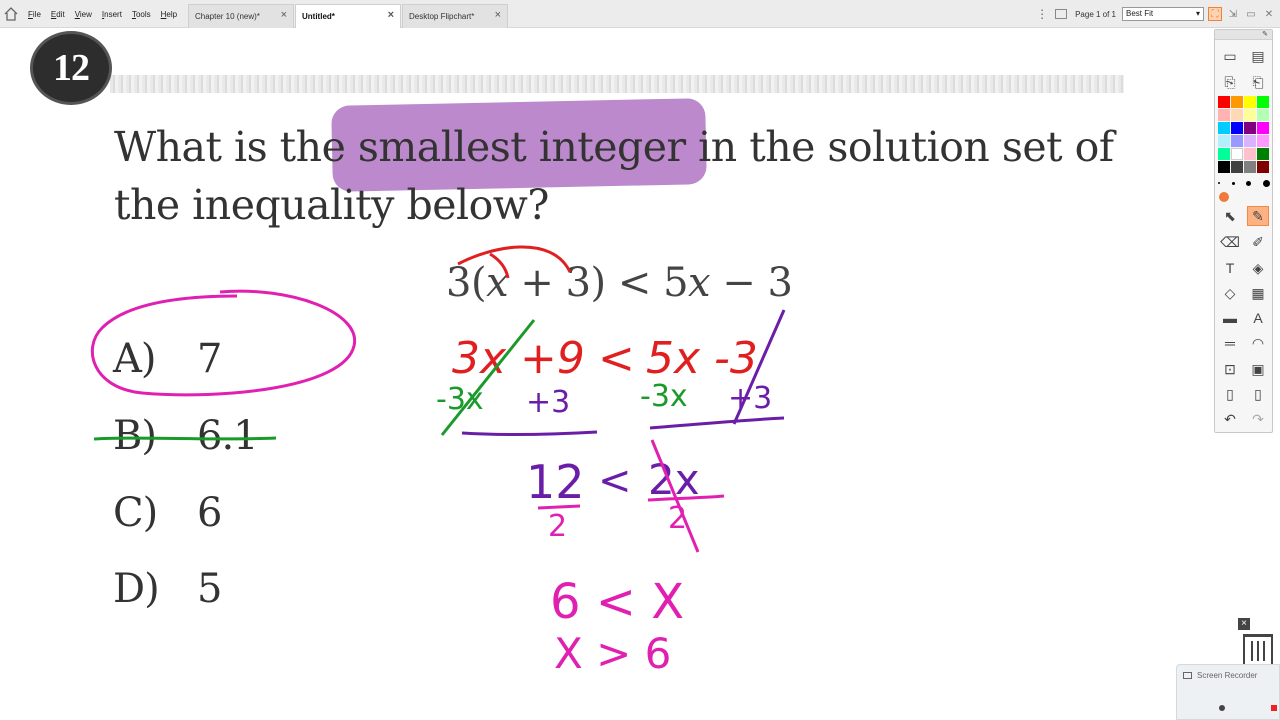  Describe the element at coordinates (617, 602) in the screenshot. I see `step3: 6 < X` at that location.